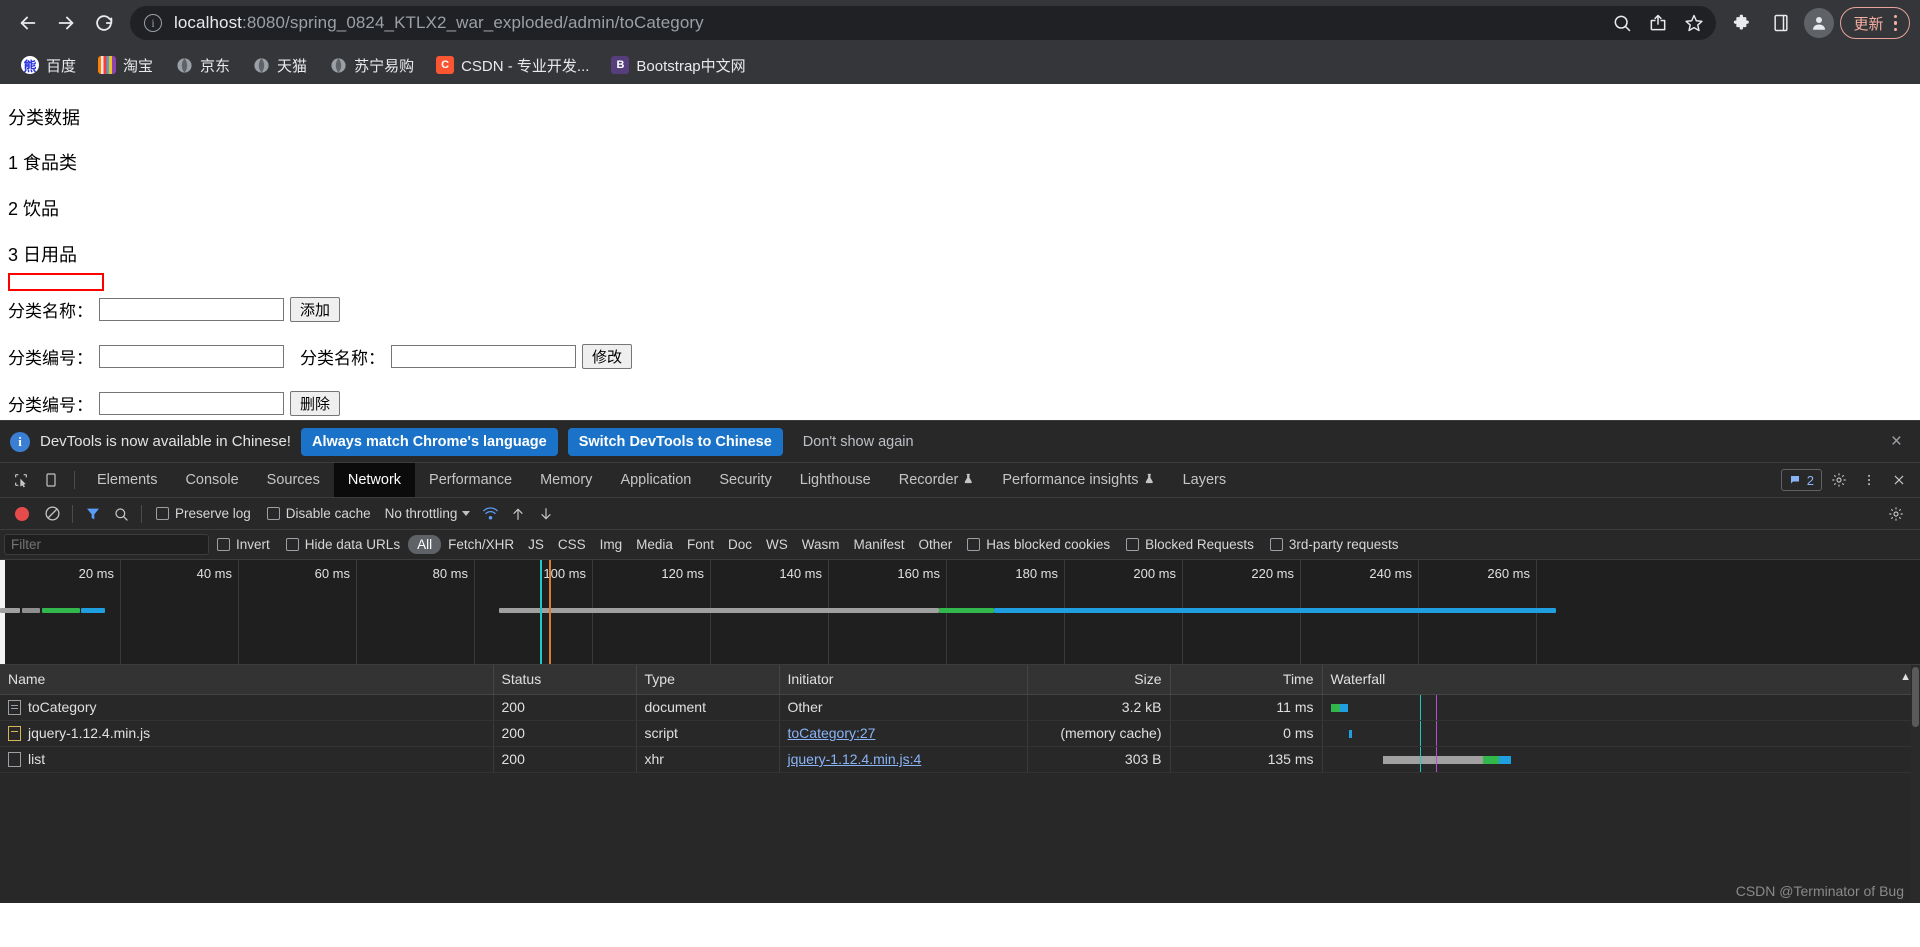  Describe the element at coordinates (125, 65) in the screenshot. I see `bookmark-item-taobao: 淘宝` at that location.